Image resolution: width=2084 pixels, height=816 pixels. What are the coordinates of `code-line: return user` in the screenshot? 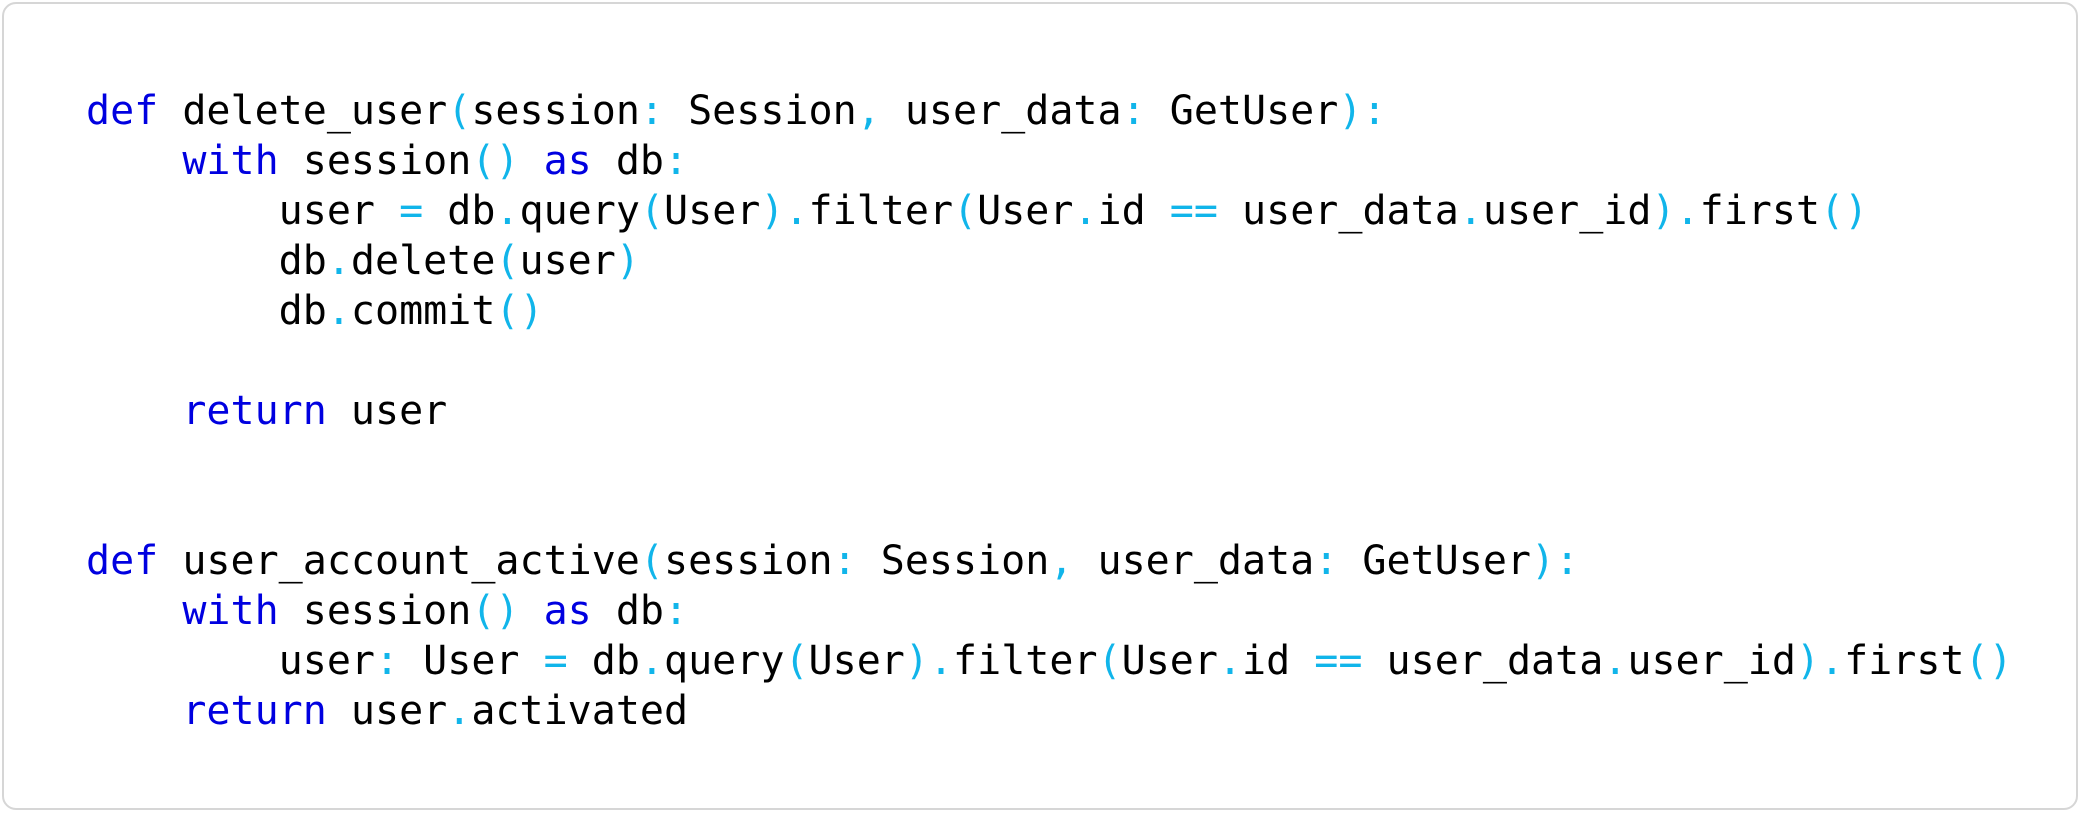 It's located at (1049, 411).